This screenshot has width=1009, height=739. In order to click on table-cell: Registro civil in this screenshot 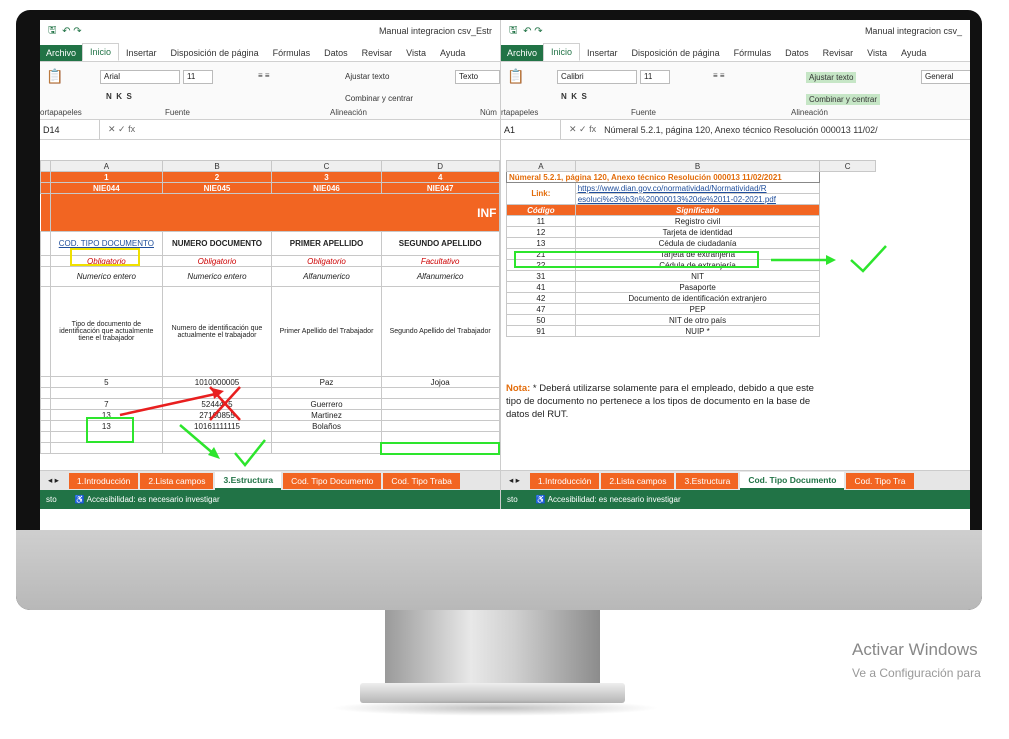, I will do `click(697, 221)`.